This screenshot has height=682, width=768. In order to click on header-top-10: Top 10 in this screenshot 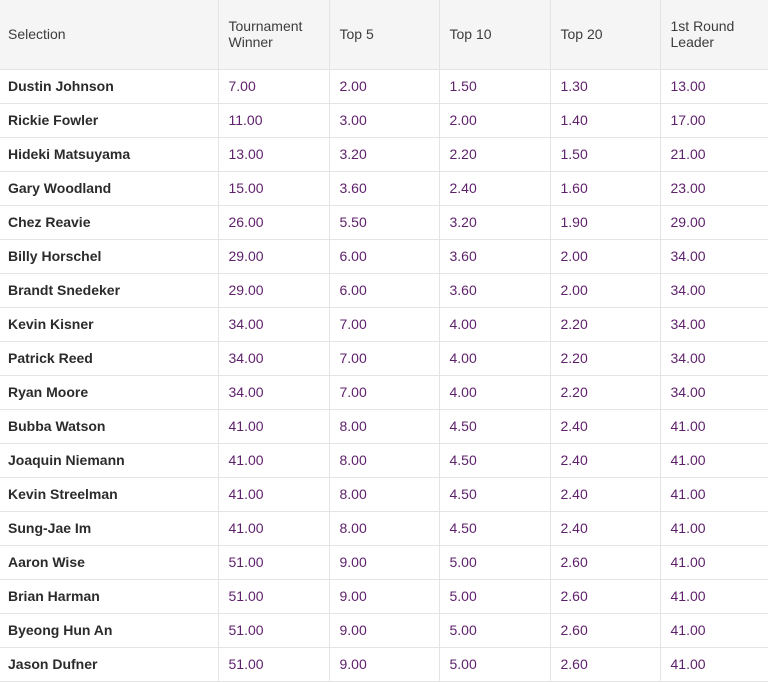, I will do `click(494, 35)`.